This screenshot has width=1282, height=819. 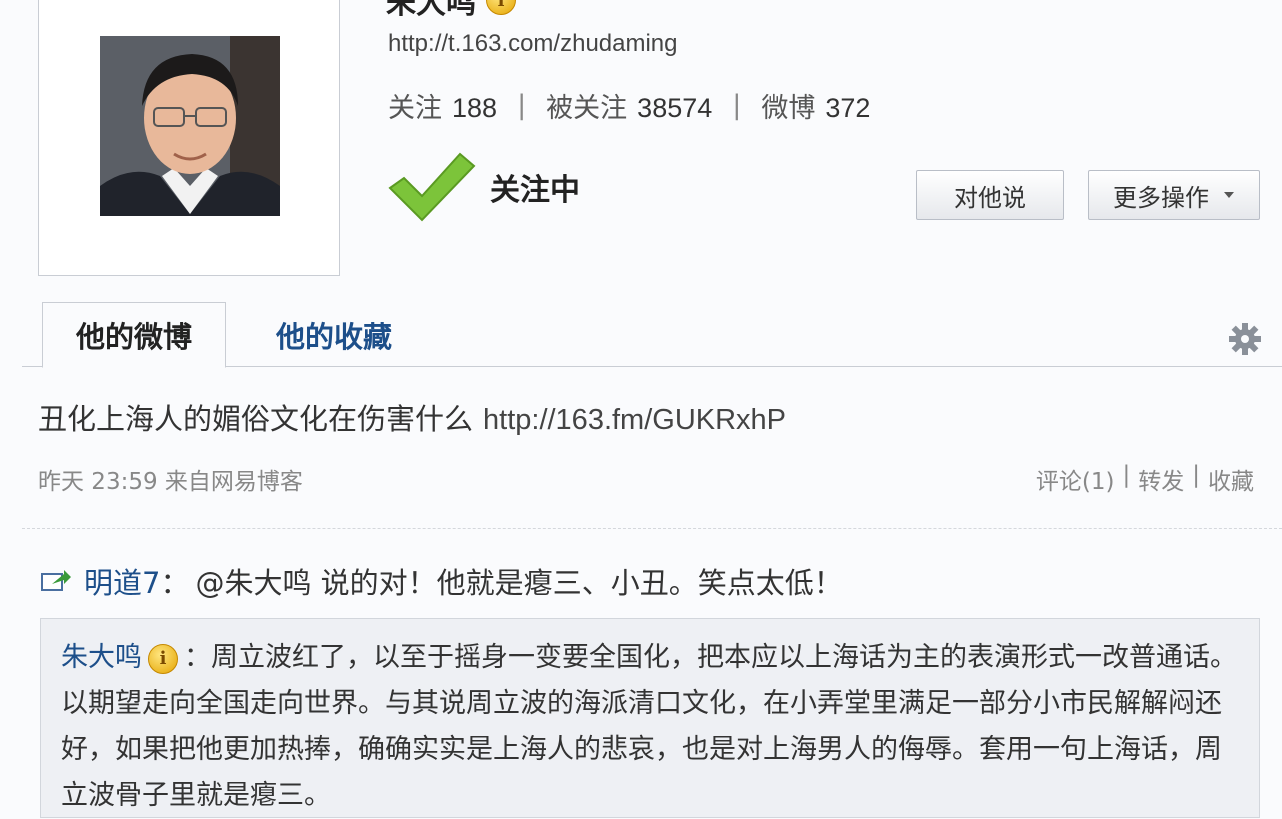 I want to click on post-text: 丑化上海人的媚俗文化在伤害什么, so click(x=256, y=419).